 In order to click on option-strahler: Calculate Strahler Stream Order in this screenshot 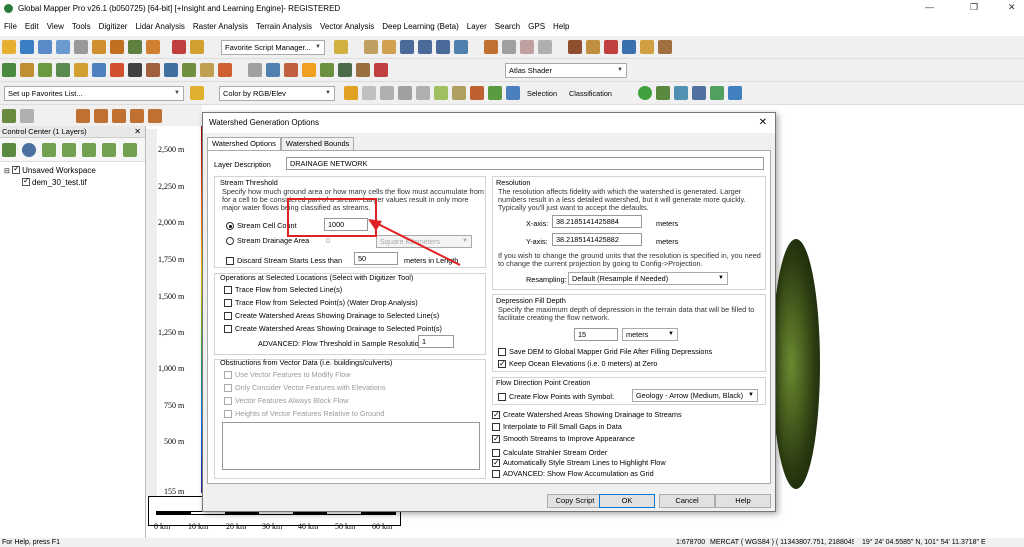, I will do `click(549, 452)`.